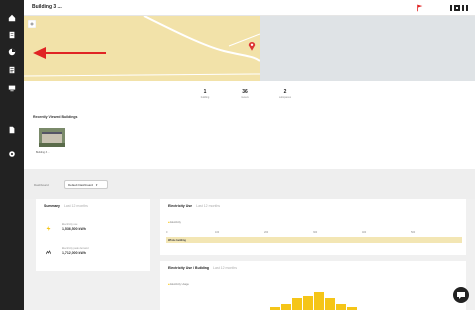 The image size is (475, 310). Describe the element at coordinates (205, 94) in the screenshot. I see `stat-buildings: 1 building` at that location.